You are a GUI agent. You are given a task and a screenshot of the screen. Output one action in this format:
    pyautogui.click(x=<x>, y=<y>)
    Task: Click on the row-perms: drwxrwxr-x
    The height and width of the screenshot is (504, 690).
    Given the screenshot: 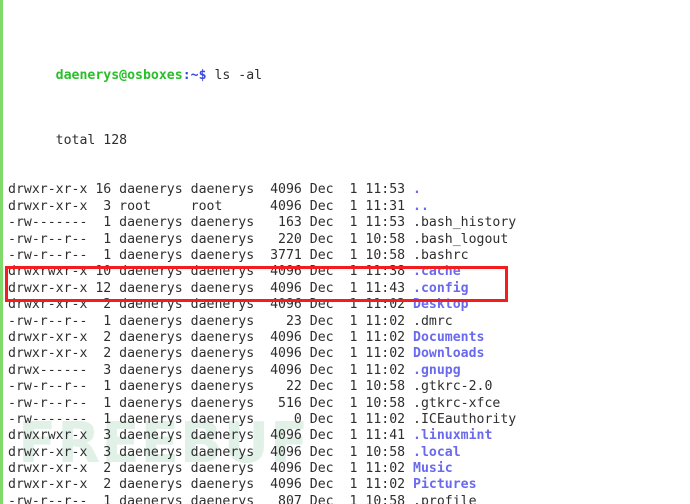 What is the action you would take?
    pyautogui.click(x=48, y=436)
    